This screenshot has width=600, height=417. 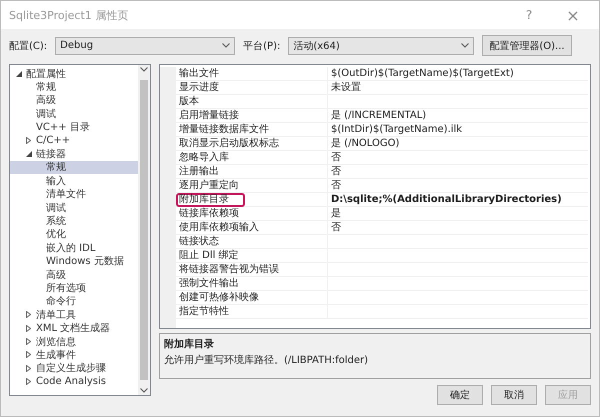 What do you see at coordinates (458, 144) in the screenshot?
I see `property-value: 是 (/NOLOGO)` at bounding box center [458, 144].